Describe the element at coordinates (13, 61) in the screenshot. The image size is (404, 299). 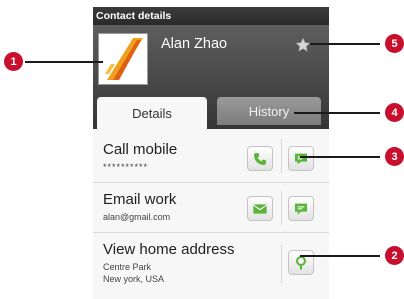
I see `callout-marker-1: 1` at that location.